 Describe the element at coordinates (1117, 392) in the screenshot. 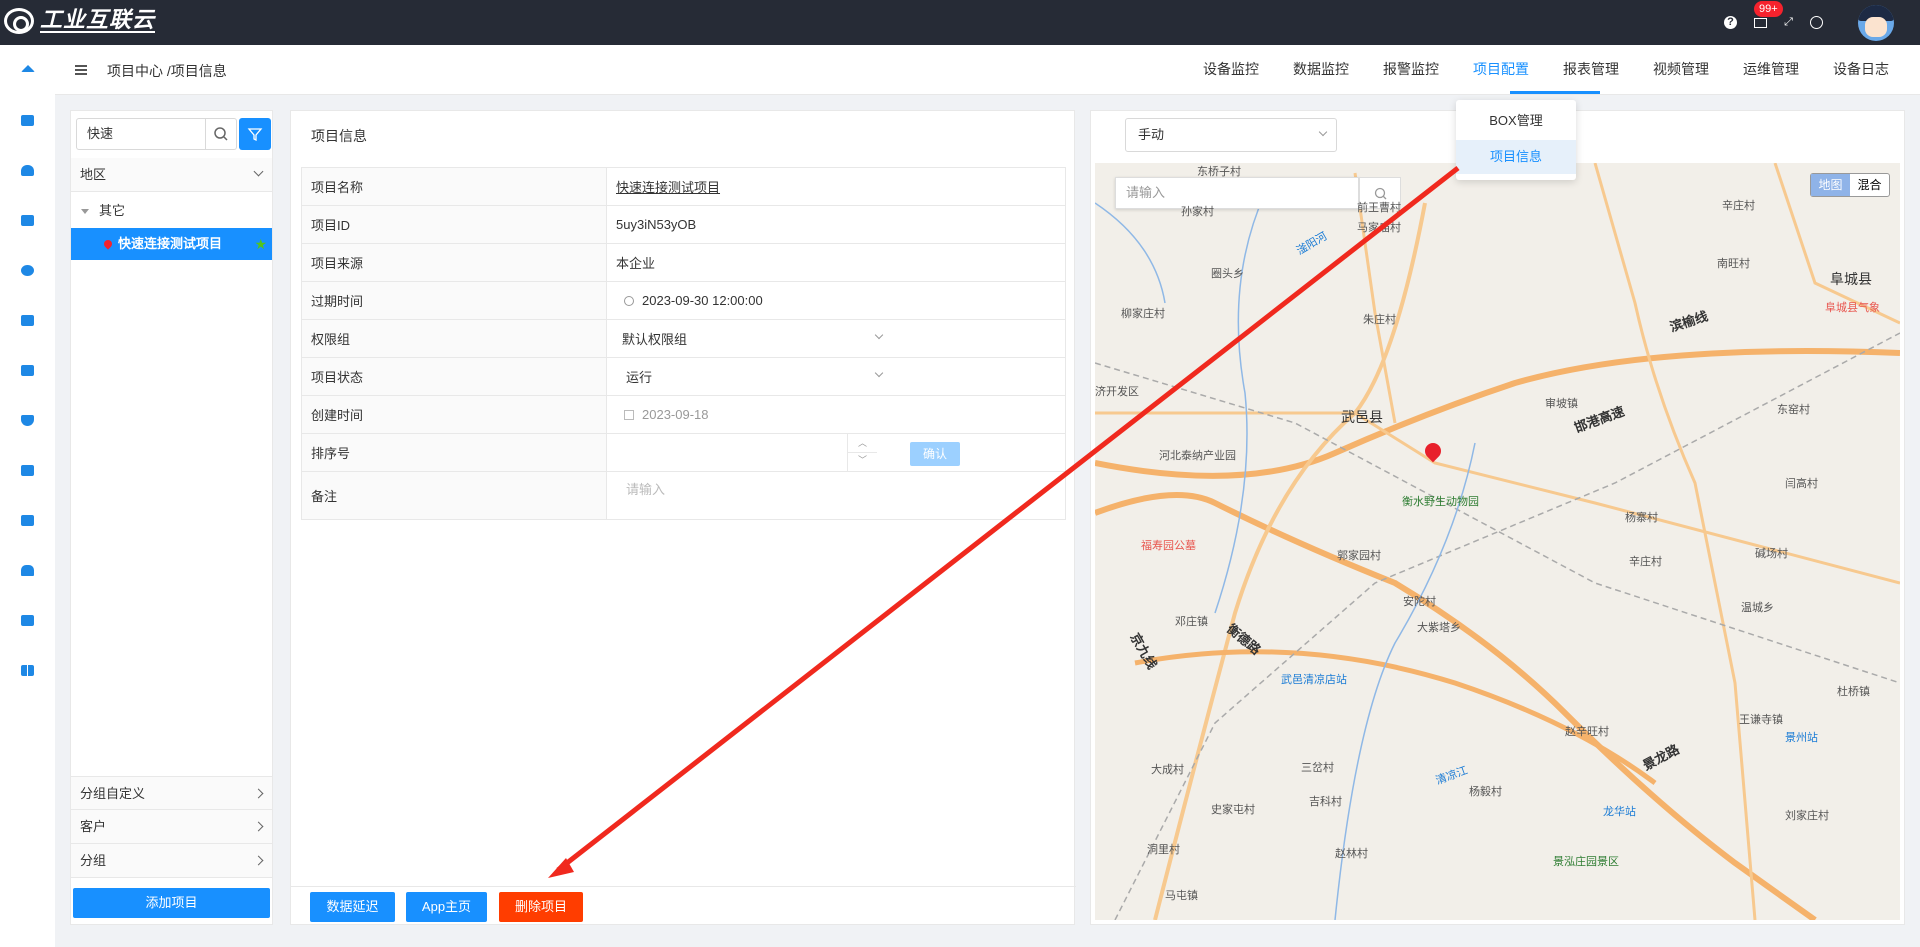

I see `map-label: 济开发区` at that location.